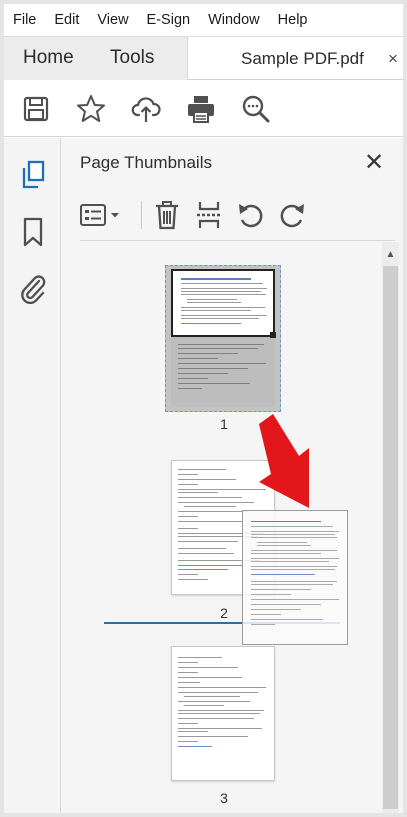  What do you see at coordinates (33, 175) in the screenshot?
I see `page-thumbnails-icon` at bounding box center [33, 175].